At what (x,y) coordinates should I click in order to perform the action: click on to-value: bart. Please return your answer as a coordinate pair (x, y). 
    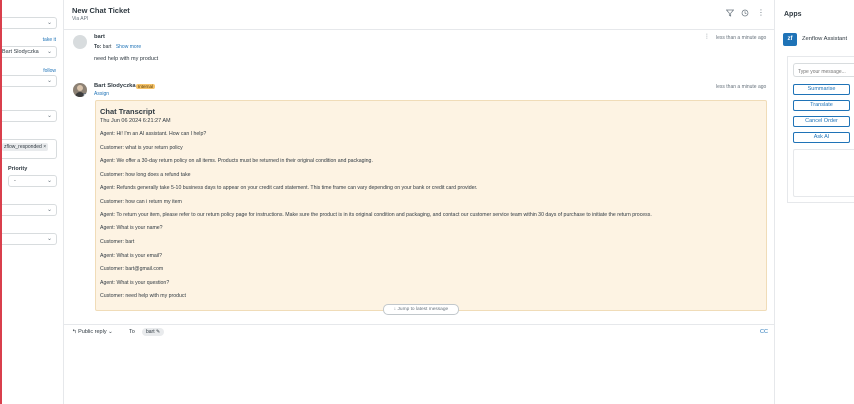
    Looking at the image, I should click on (107, 47).